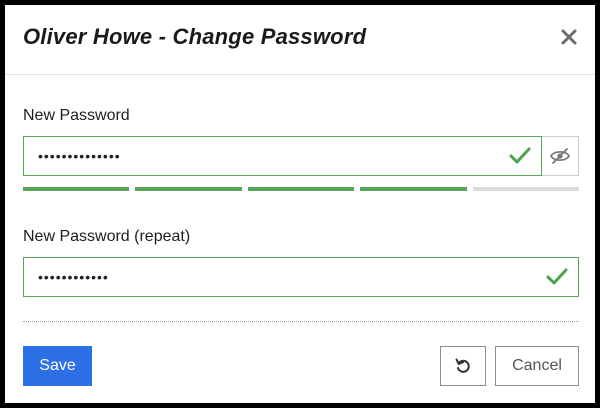 The height and width of the screenshot is (408, 600). What do you see at coordinates (301, 277) in the screenshot?
I see `new-password-repeat-field: ••••••••••••` at bounding box center [301, 277].